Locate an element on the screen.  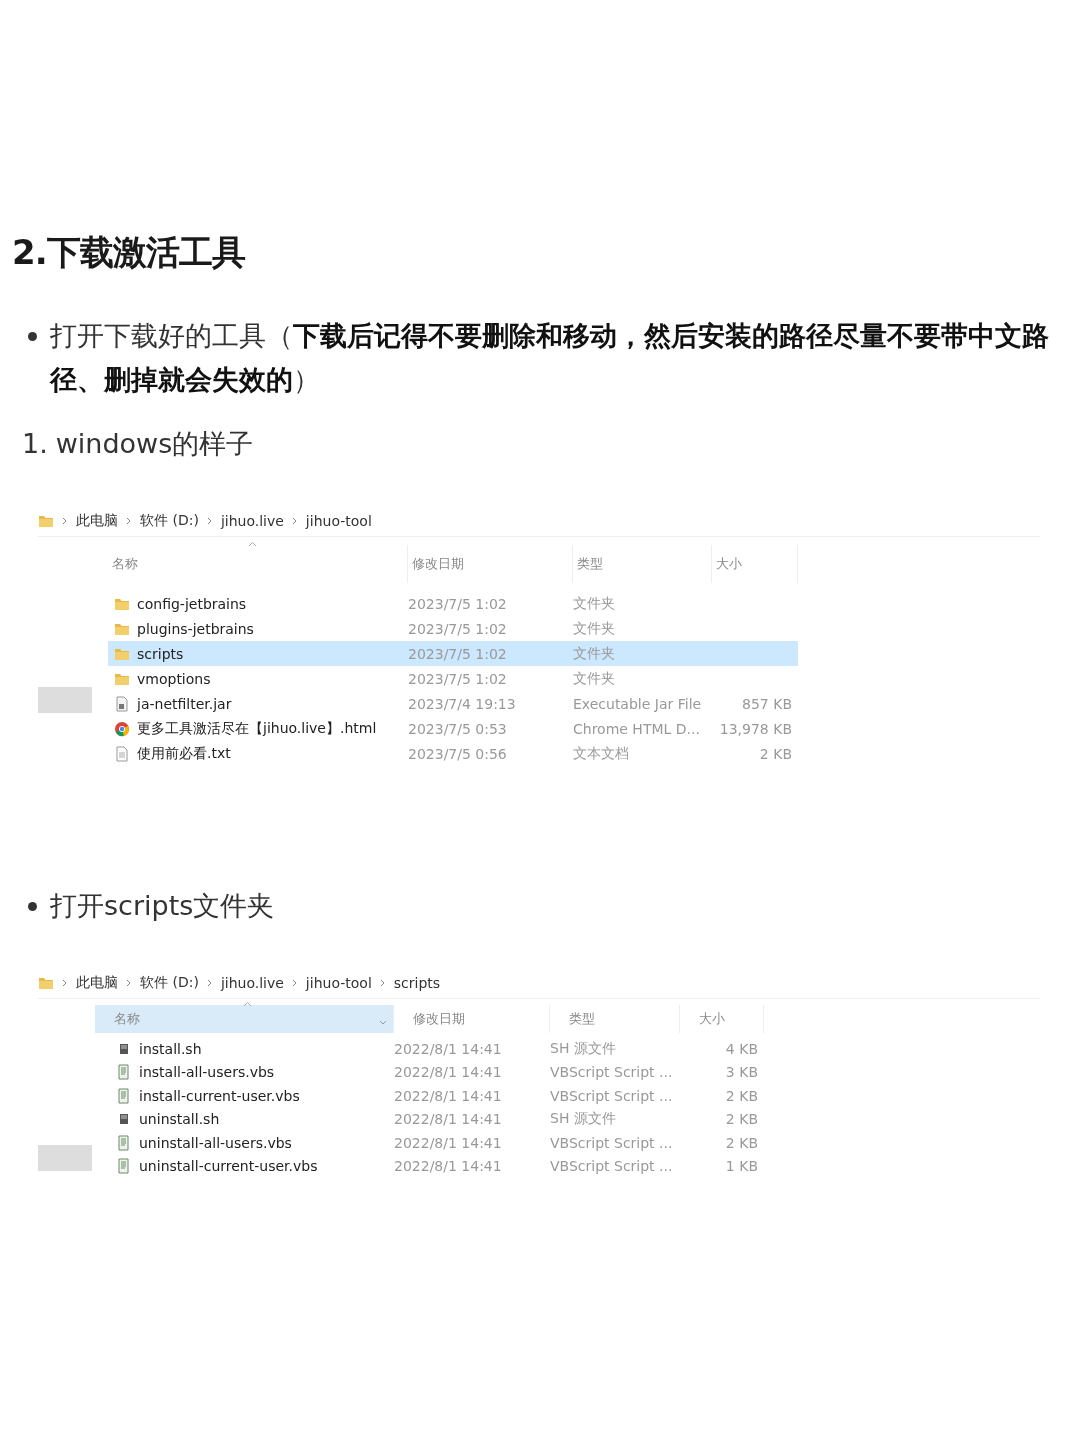
file-row: install-current-user.vbs 2022/8/1 14:41 VBScript Script ... 2 KB is located at coordinates (429, 1096).